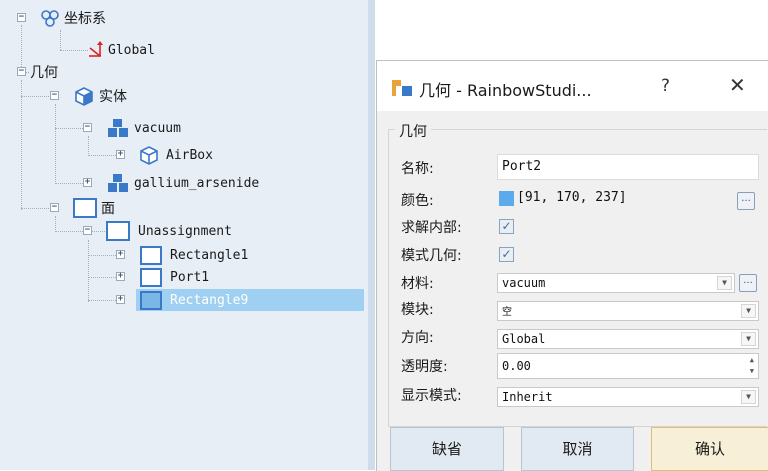 The height and width of the screenshot is (471, 768). Describe the element at coordinates (447, 449) in the screenshot. I see `default-button: 缺省` at that location.